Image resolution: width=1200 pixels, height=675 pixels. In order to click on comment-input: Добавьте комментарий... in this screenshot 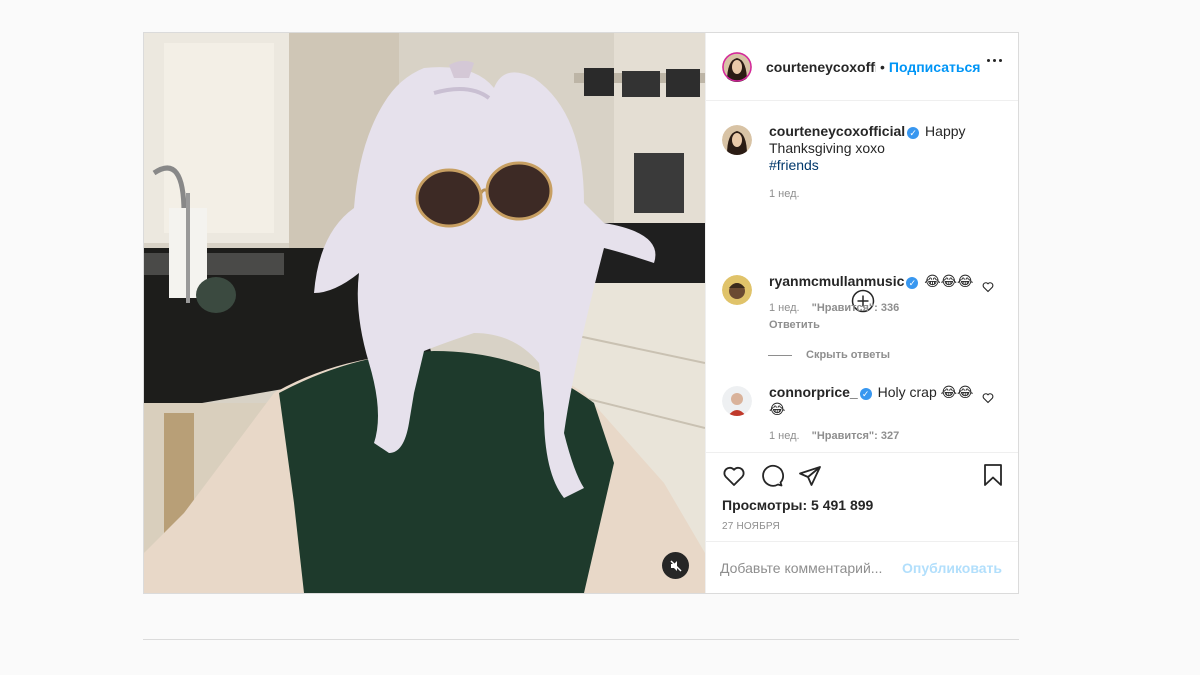, I will do `click(811, 568)`.